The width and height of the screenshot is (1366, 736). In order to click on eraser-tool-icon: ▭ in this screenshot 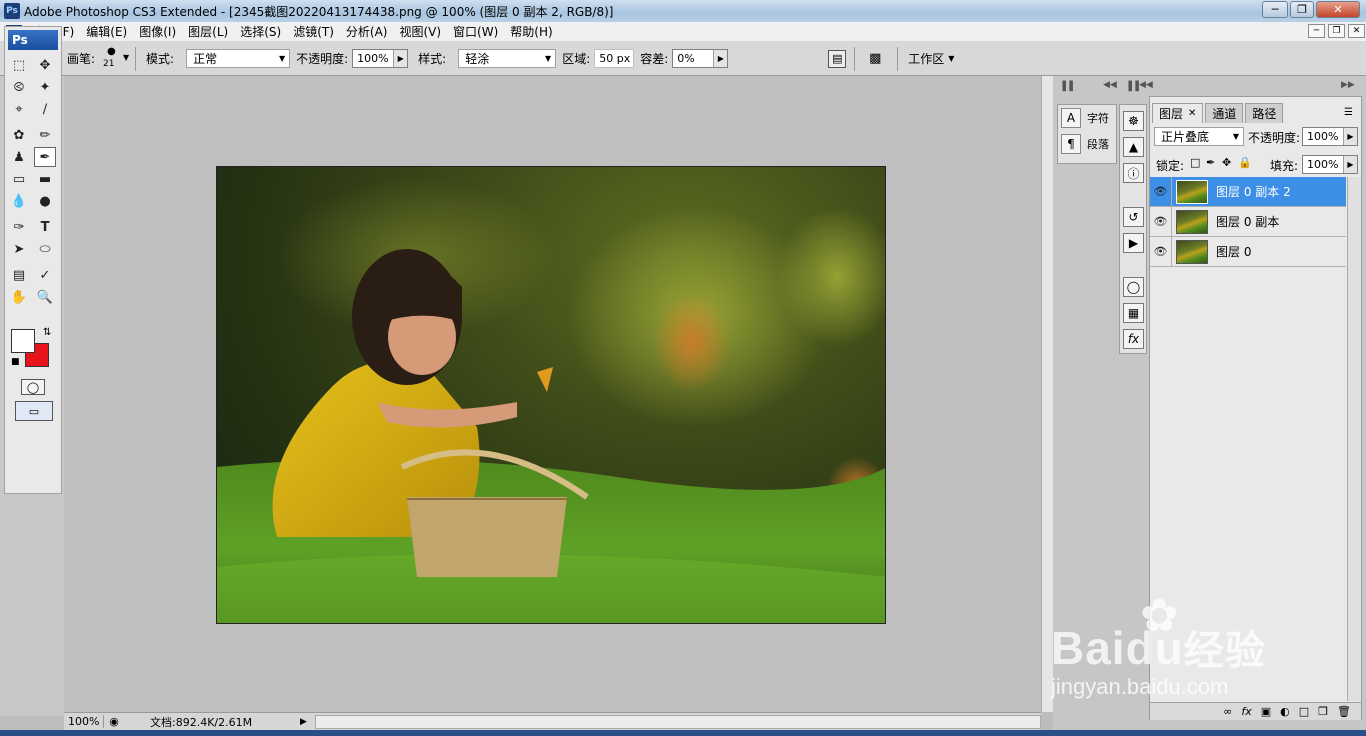, I will do `click(19, 179)`.